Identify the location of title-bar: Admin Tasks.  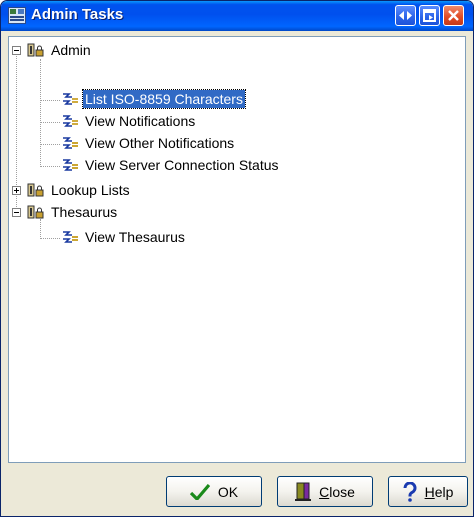
(237, 16).